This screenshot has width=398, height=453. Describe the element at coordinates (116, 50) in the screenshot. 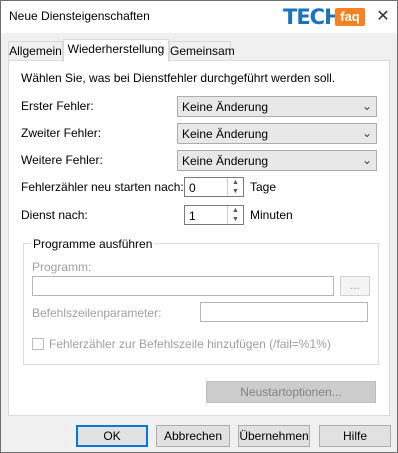

I see `tab-wiederherstellung: Wiederherstellung` at that location.